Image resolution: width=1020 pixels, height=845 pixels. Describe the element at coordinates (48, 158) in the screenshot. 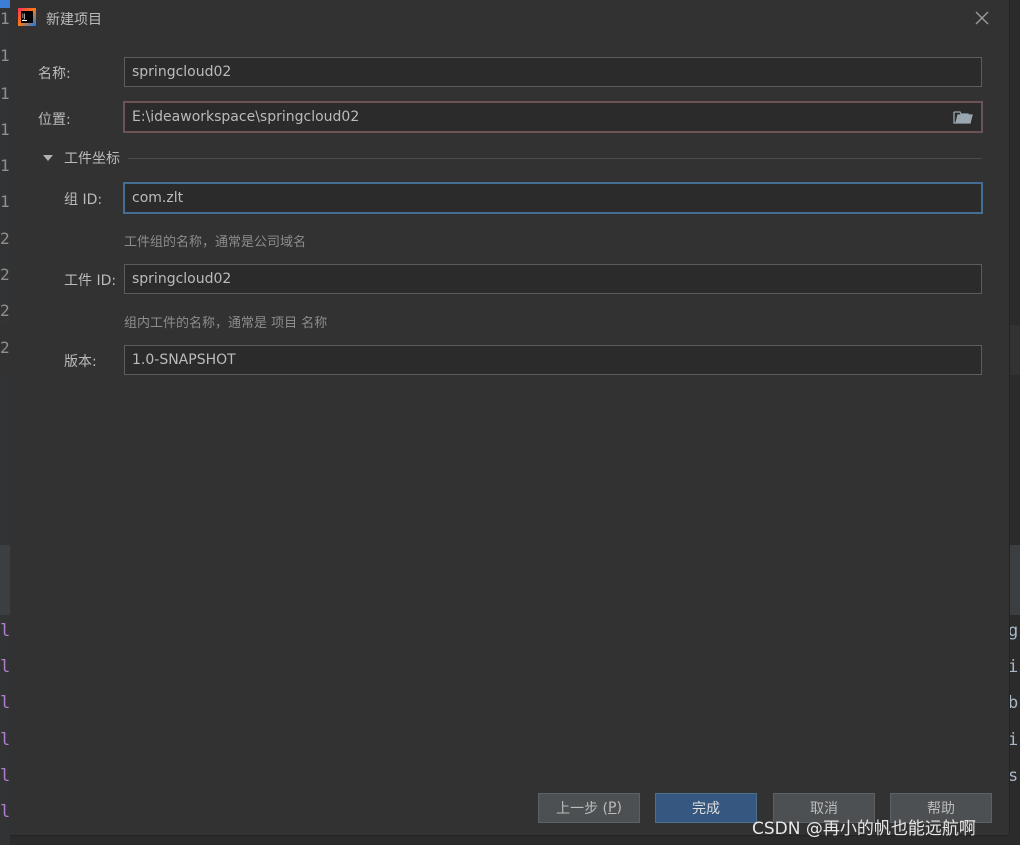

I see `triangle-down-icon` at that location.